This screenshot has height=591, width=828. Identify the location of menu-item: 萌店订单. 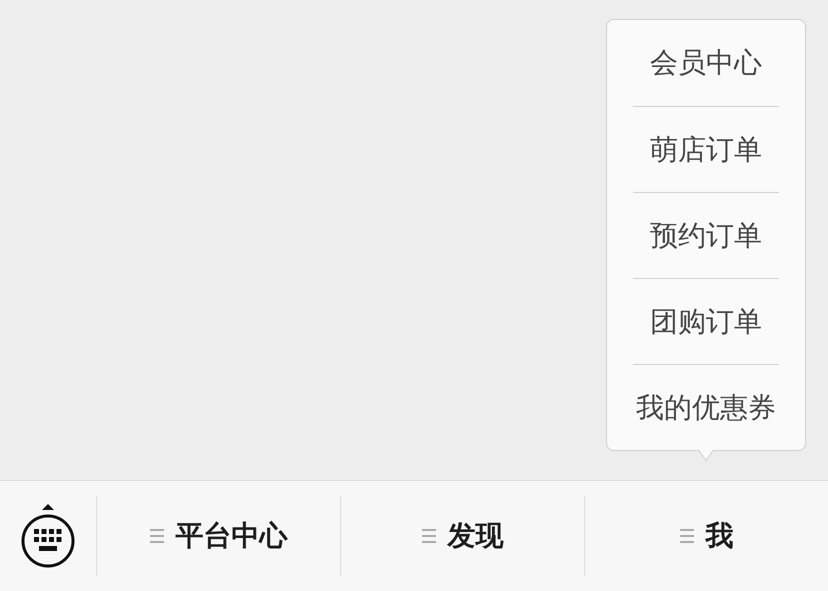
(706, 149).